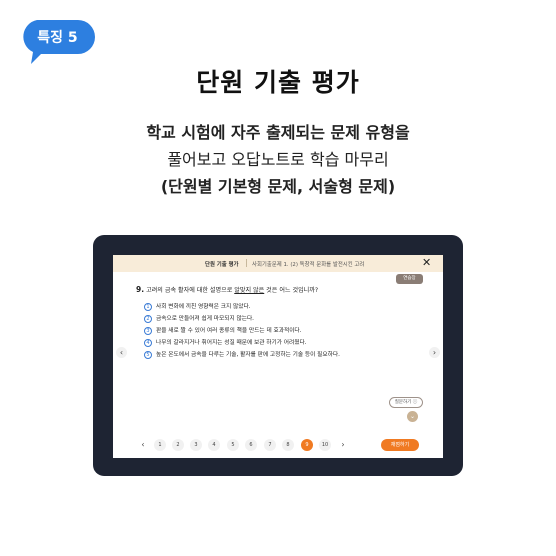  Describe the element at coordinates (278, 159) in the screenshot. I see `description-line-2: 풀어보고 오답노트로 학습 마무리` at that location.